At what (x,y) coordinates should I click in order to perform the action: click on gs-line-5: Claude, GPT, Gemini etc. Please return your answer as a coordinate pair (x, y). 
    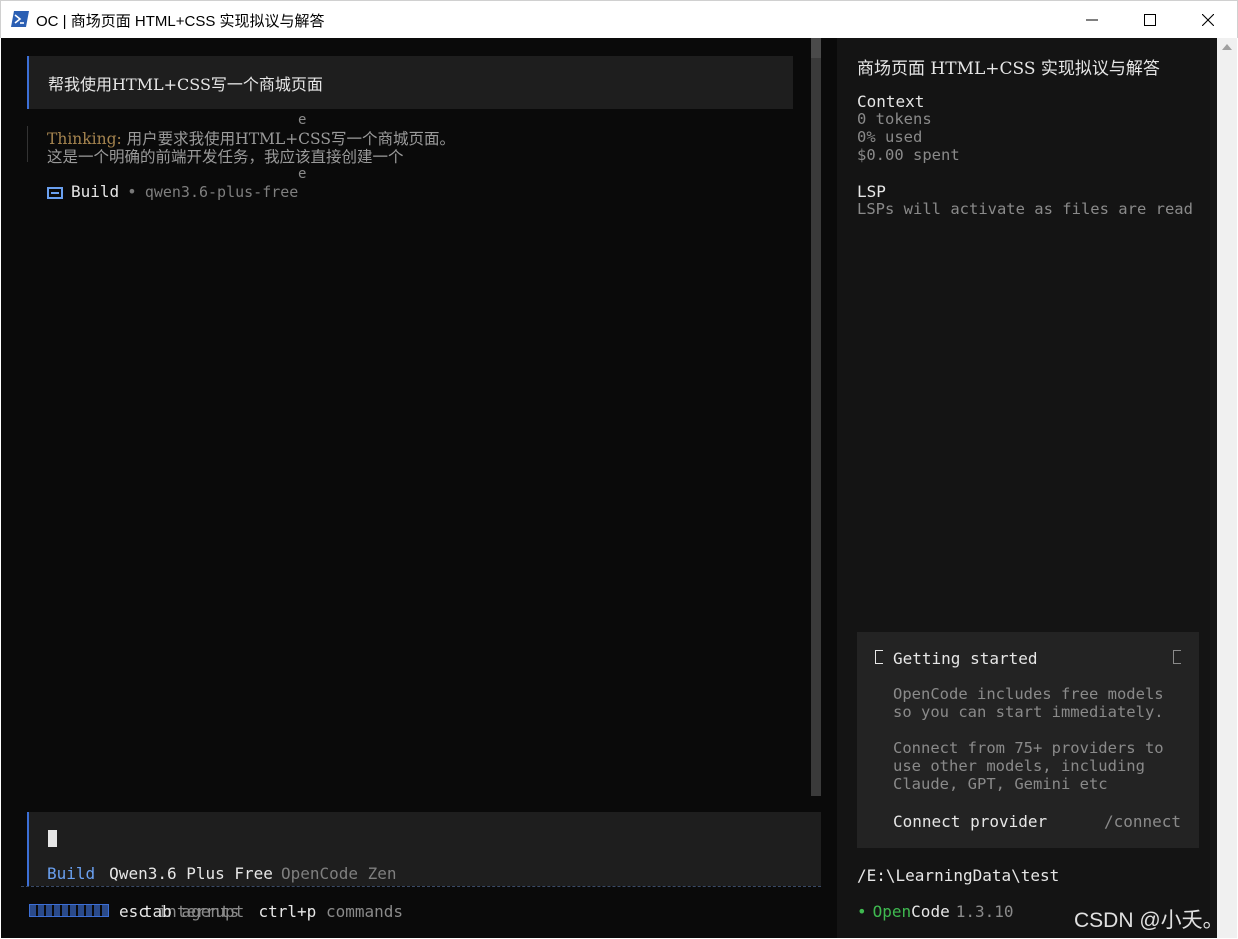
    Looking at the image, I should click on (1000, 784).